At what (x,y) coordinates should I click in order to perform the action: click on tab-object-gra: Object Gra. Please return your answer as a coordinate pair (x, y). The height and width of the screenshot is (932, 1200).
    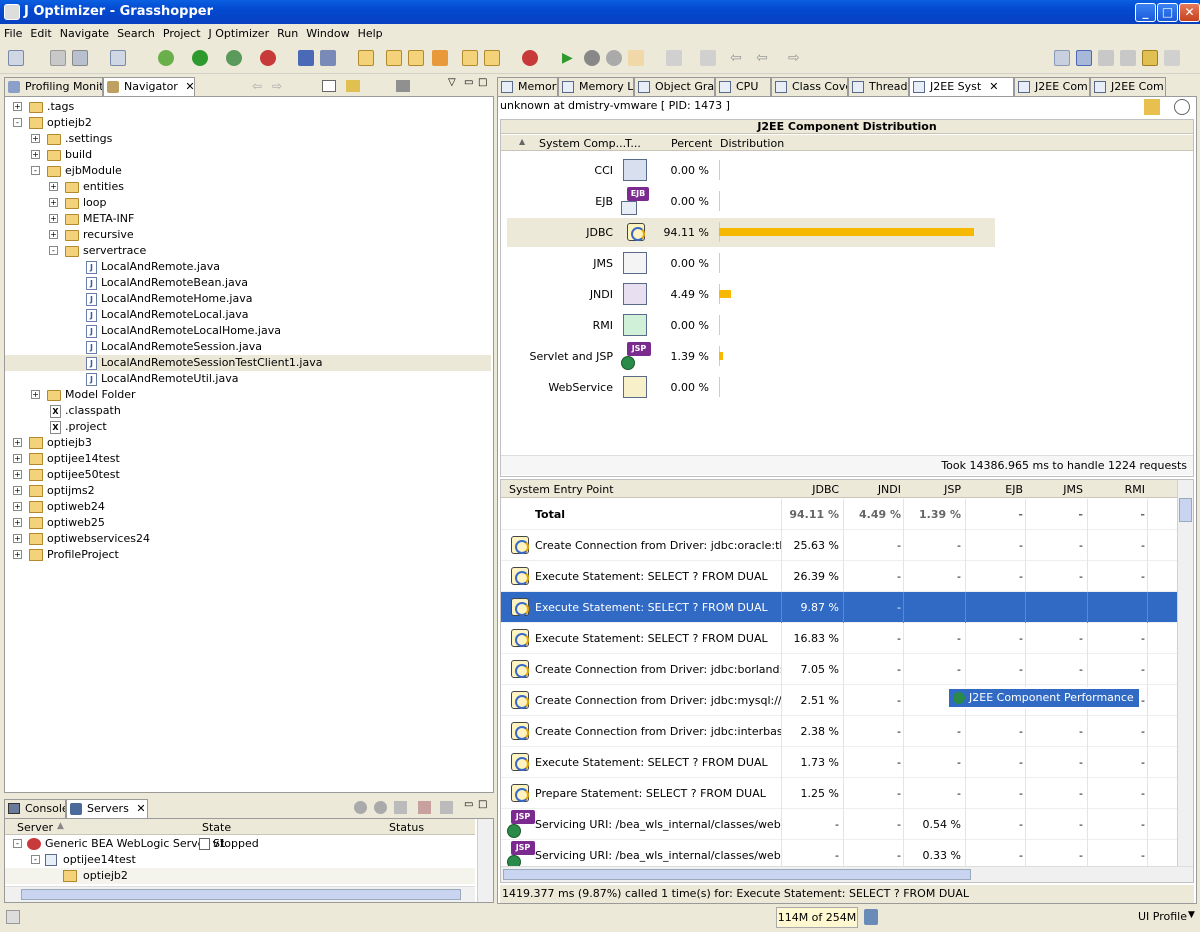
    Looking at the image, I should click on (674, 87).